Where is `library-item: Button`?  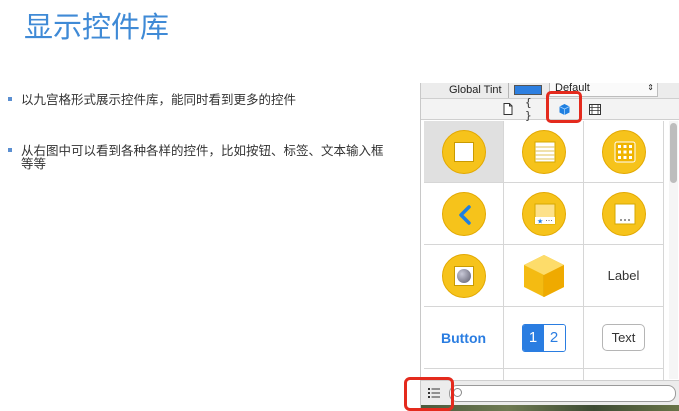
library-item: Button is located at coordinates (464, 338).